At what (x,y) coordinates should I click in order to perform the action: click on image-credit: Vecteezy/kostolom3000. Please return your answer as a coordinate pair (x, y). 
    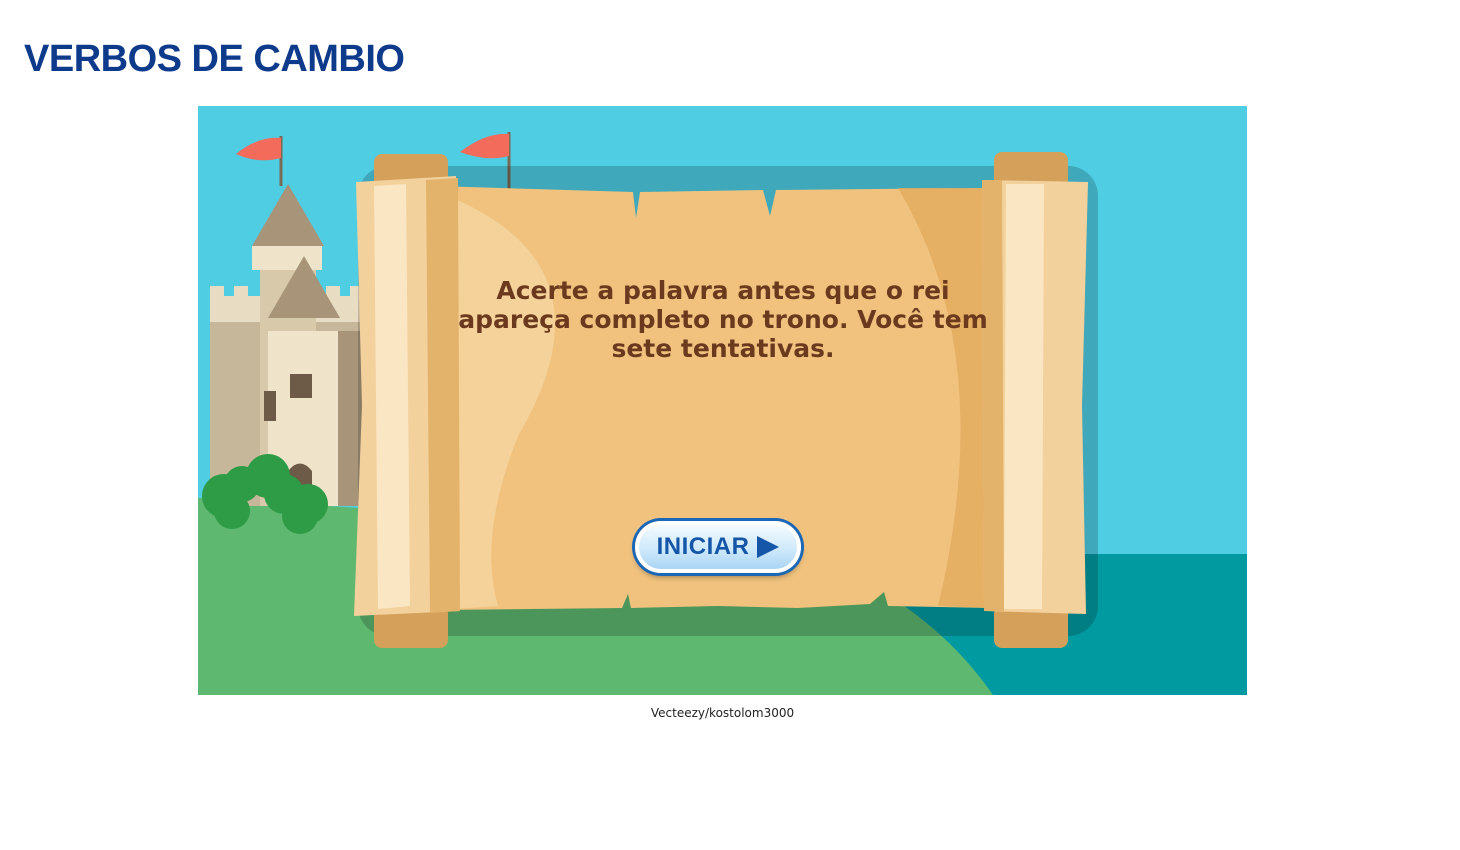
    Looking at the image, I should click on (722, 713).